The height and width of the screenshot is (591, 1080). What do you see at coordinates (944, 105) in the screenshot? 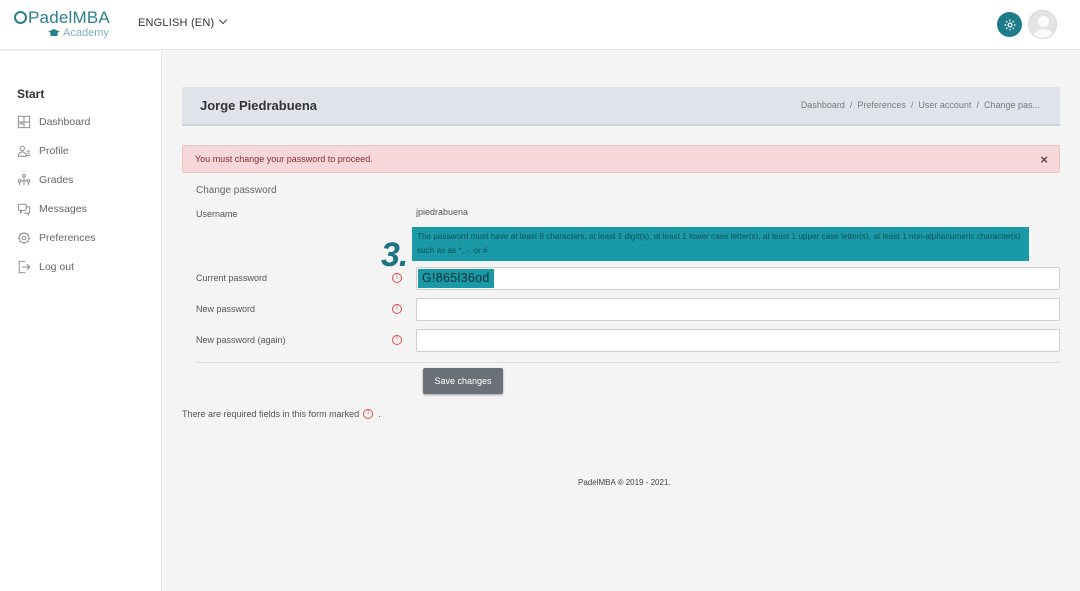
I see `breadcrumb-user-account: User account` at bounding box center [944, 105].